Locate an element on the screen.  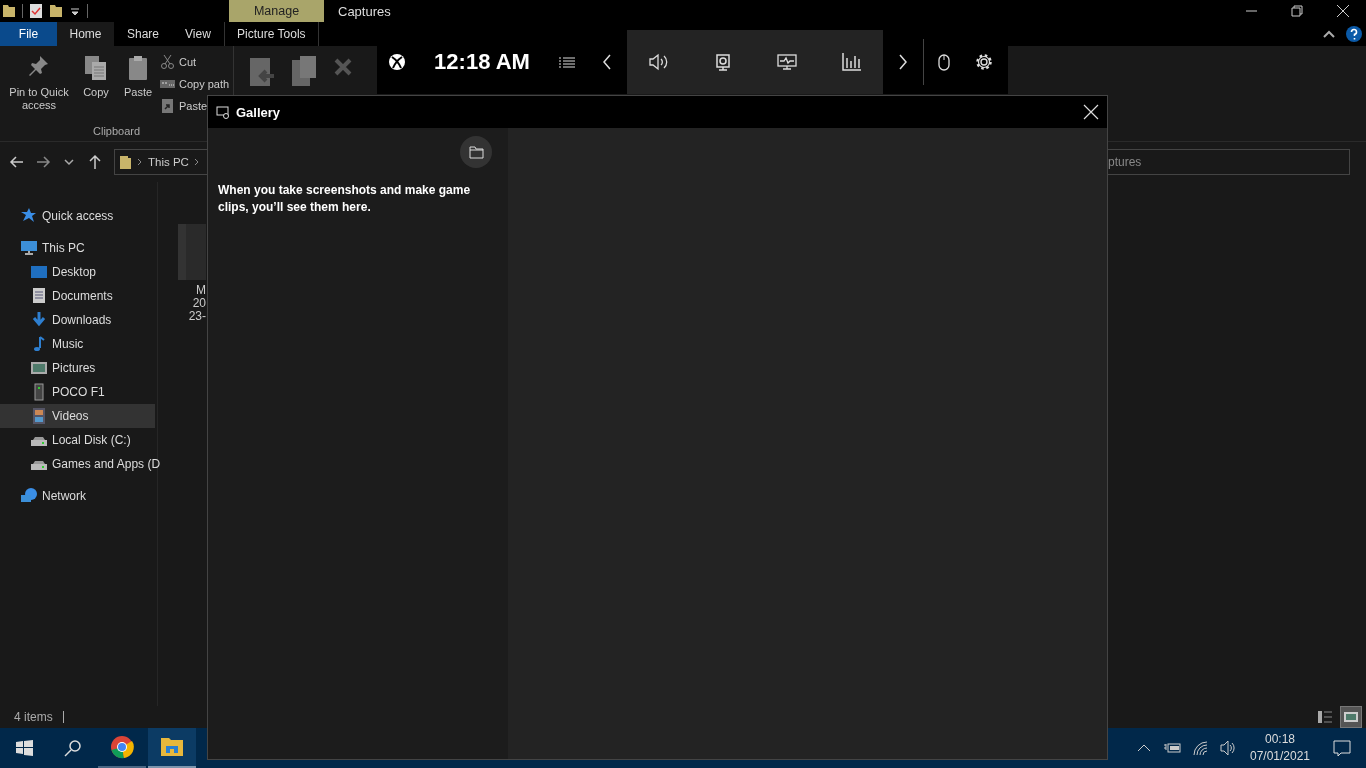
nav-item: Network is located at coordinates (77, 496).